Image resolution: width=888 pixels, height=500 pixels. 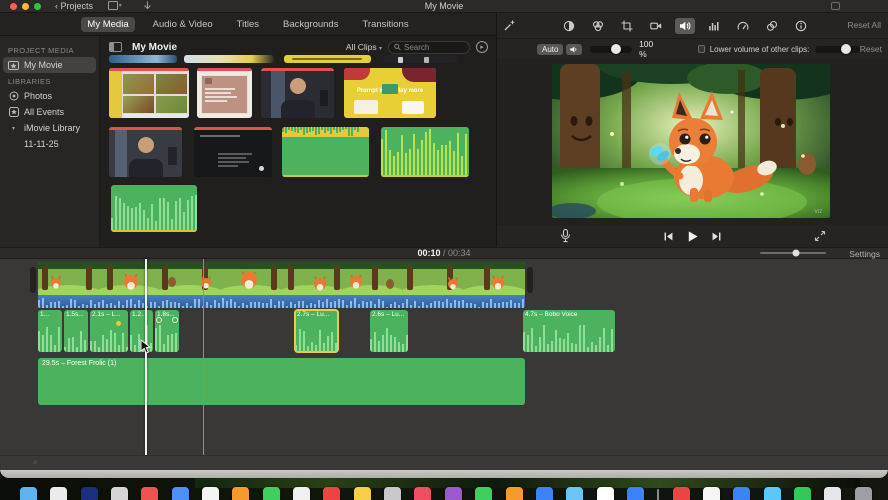 I want to click on titlebar-accessory-icon, so click(x=835, y=6).